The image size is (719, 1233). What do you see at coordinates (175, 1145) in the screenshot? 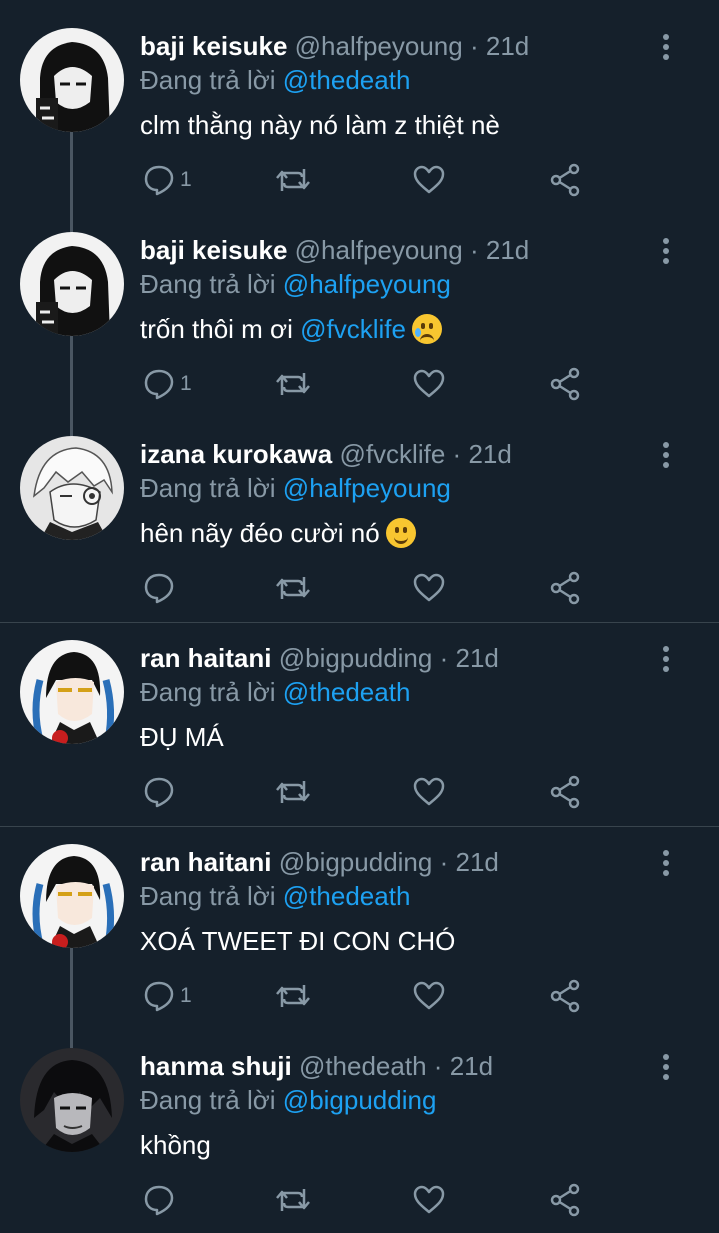
I see `tweet-text: khồng` at bounding box center [175, 1145].